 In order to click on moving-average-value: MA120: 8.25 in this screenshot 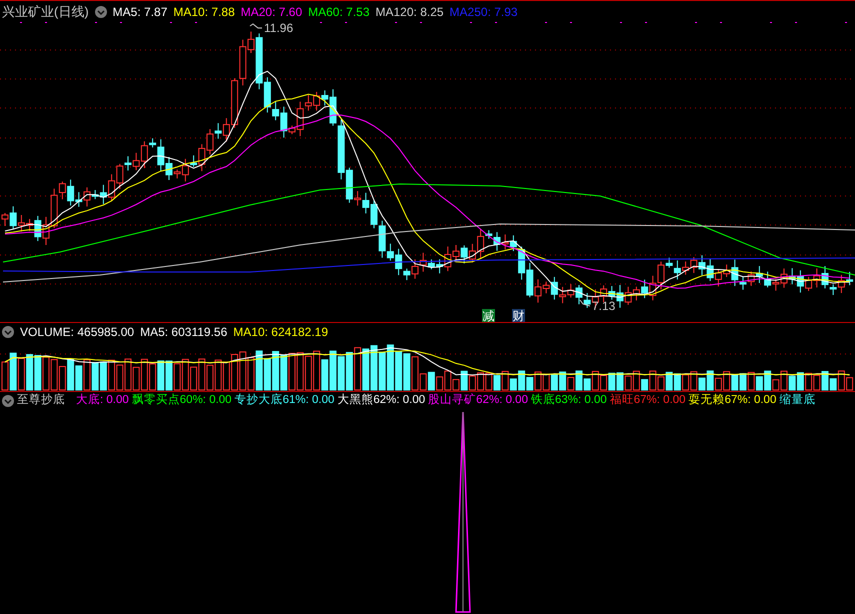, I will do `click(410, 12)`.